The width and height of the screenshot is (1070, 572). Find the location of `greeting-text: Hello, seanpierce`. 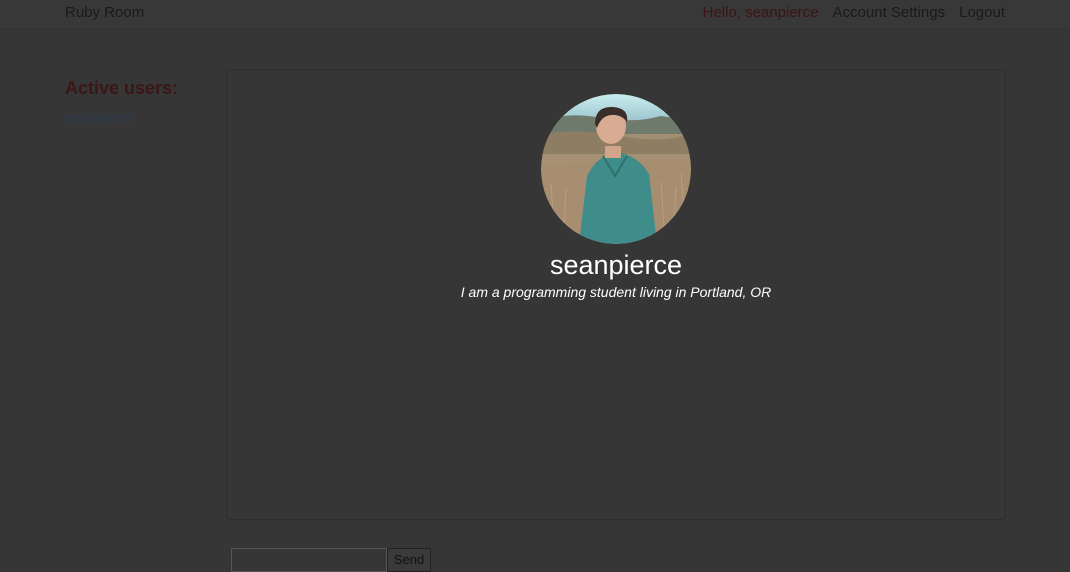

greeting-text: Hello, seanpierce is located at coordinates (760, 12).